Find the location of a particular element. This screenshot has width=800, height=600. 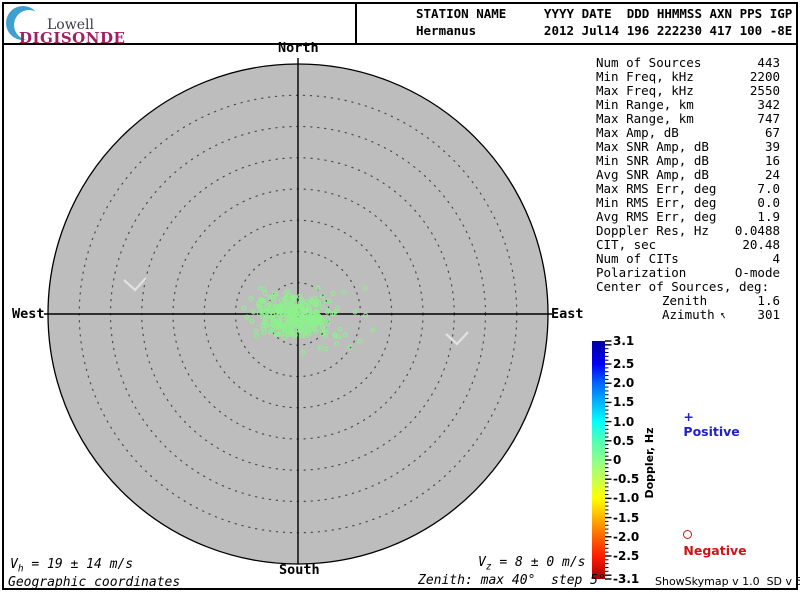

stats-row: Min Freq, kHz 2200 is located at coordinates (688, 77).